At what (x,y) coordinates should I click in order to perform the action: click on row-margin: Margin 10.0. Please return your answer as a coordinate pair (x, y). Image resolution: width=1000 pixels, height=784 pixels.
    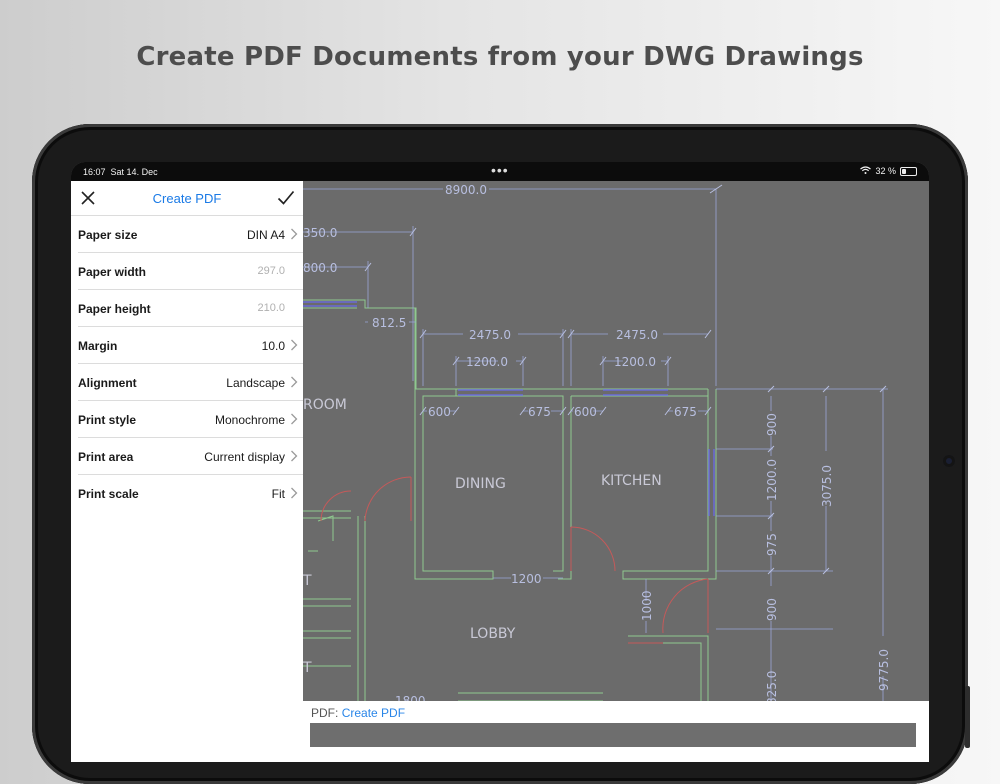
    Looking at the image, I should click on (190, 345).